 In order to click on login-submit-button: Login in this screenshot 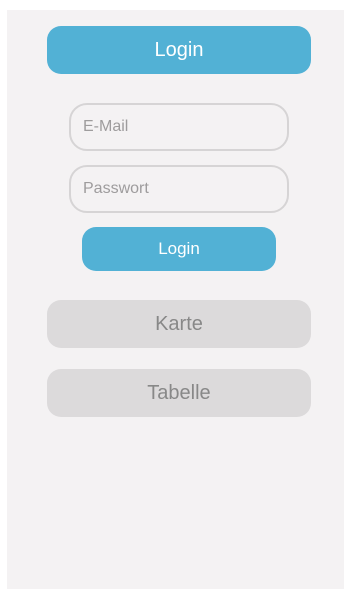, I will do `click(179, 249)`.